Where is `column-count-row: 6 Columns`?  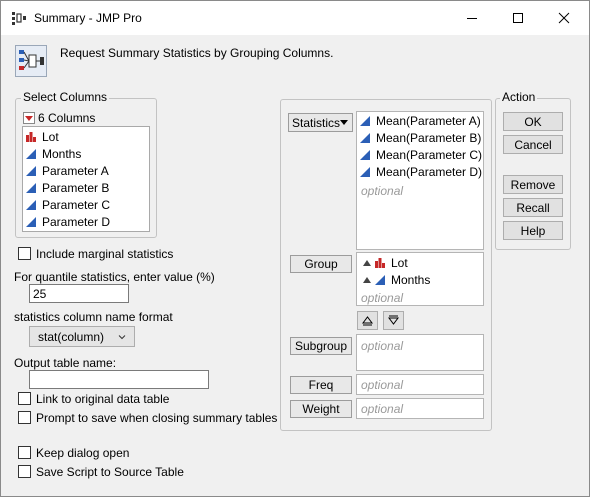 column-count-row: 6 Columns is located at coordinates (59, 118).